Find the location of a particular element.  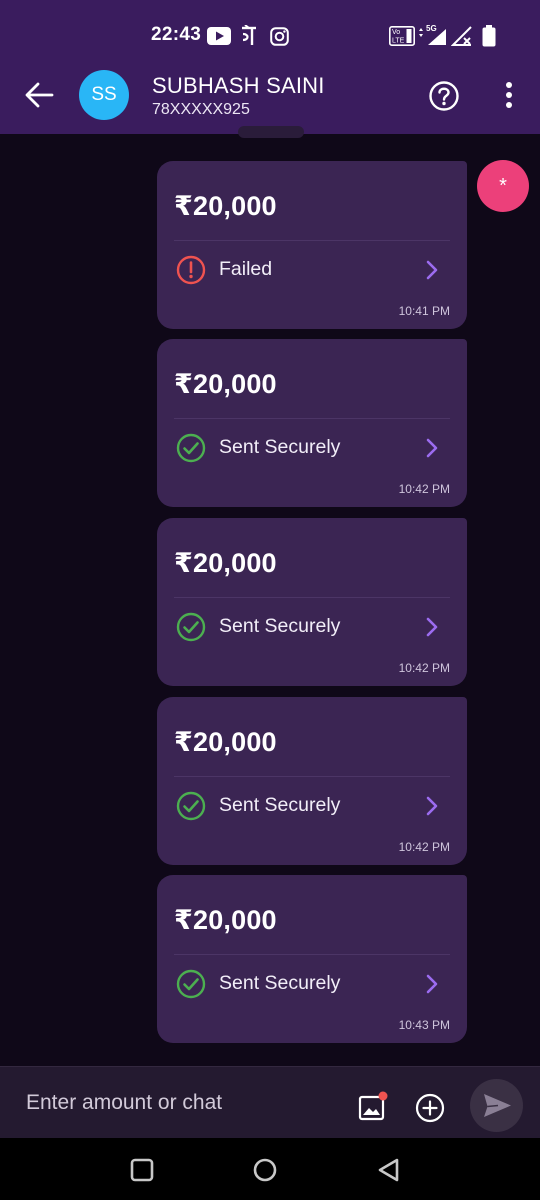

instagram-icon is located at coordinates (279, 36).